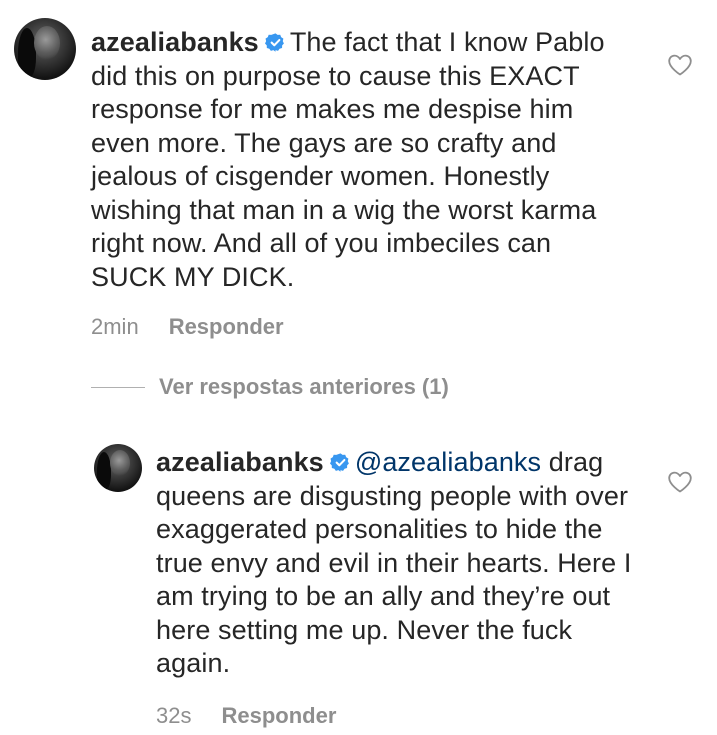 This screenshot has height=735, width=717. I want to click on view-previous-replies: Ver respostas anteriores (1), so click(270, 387).